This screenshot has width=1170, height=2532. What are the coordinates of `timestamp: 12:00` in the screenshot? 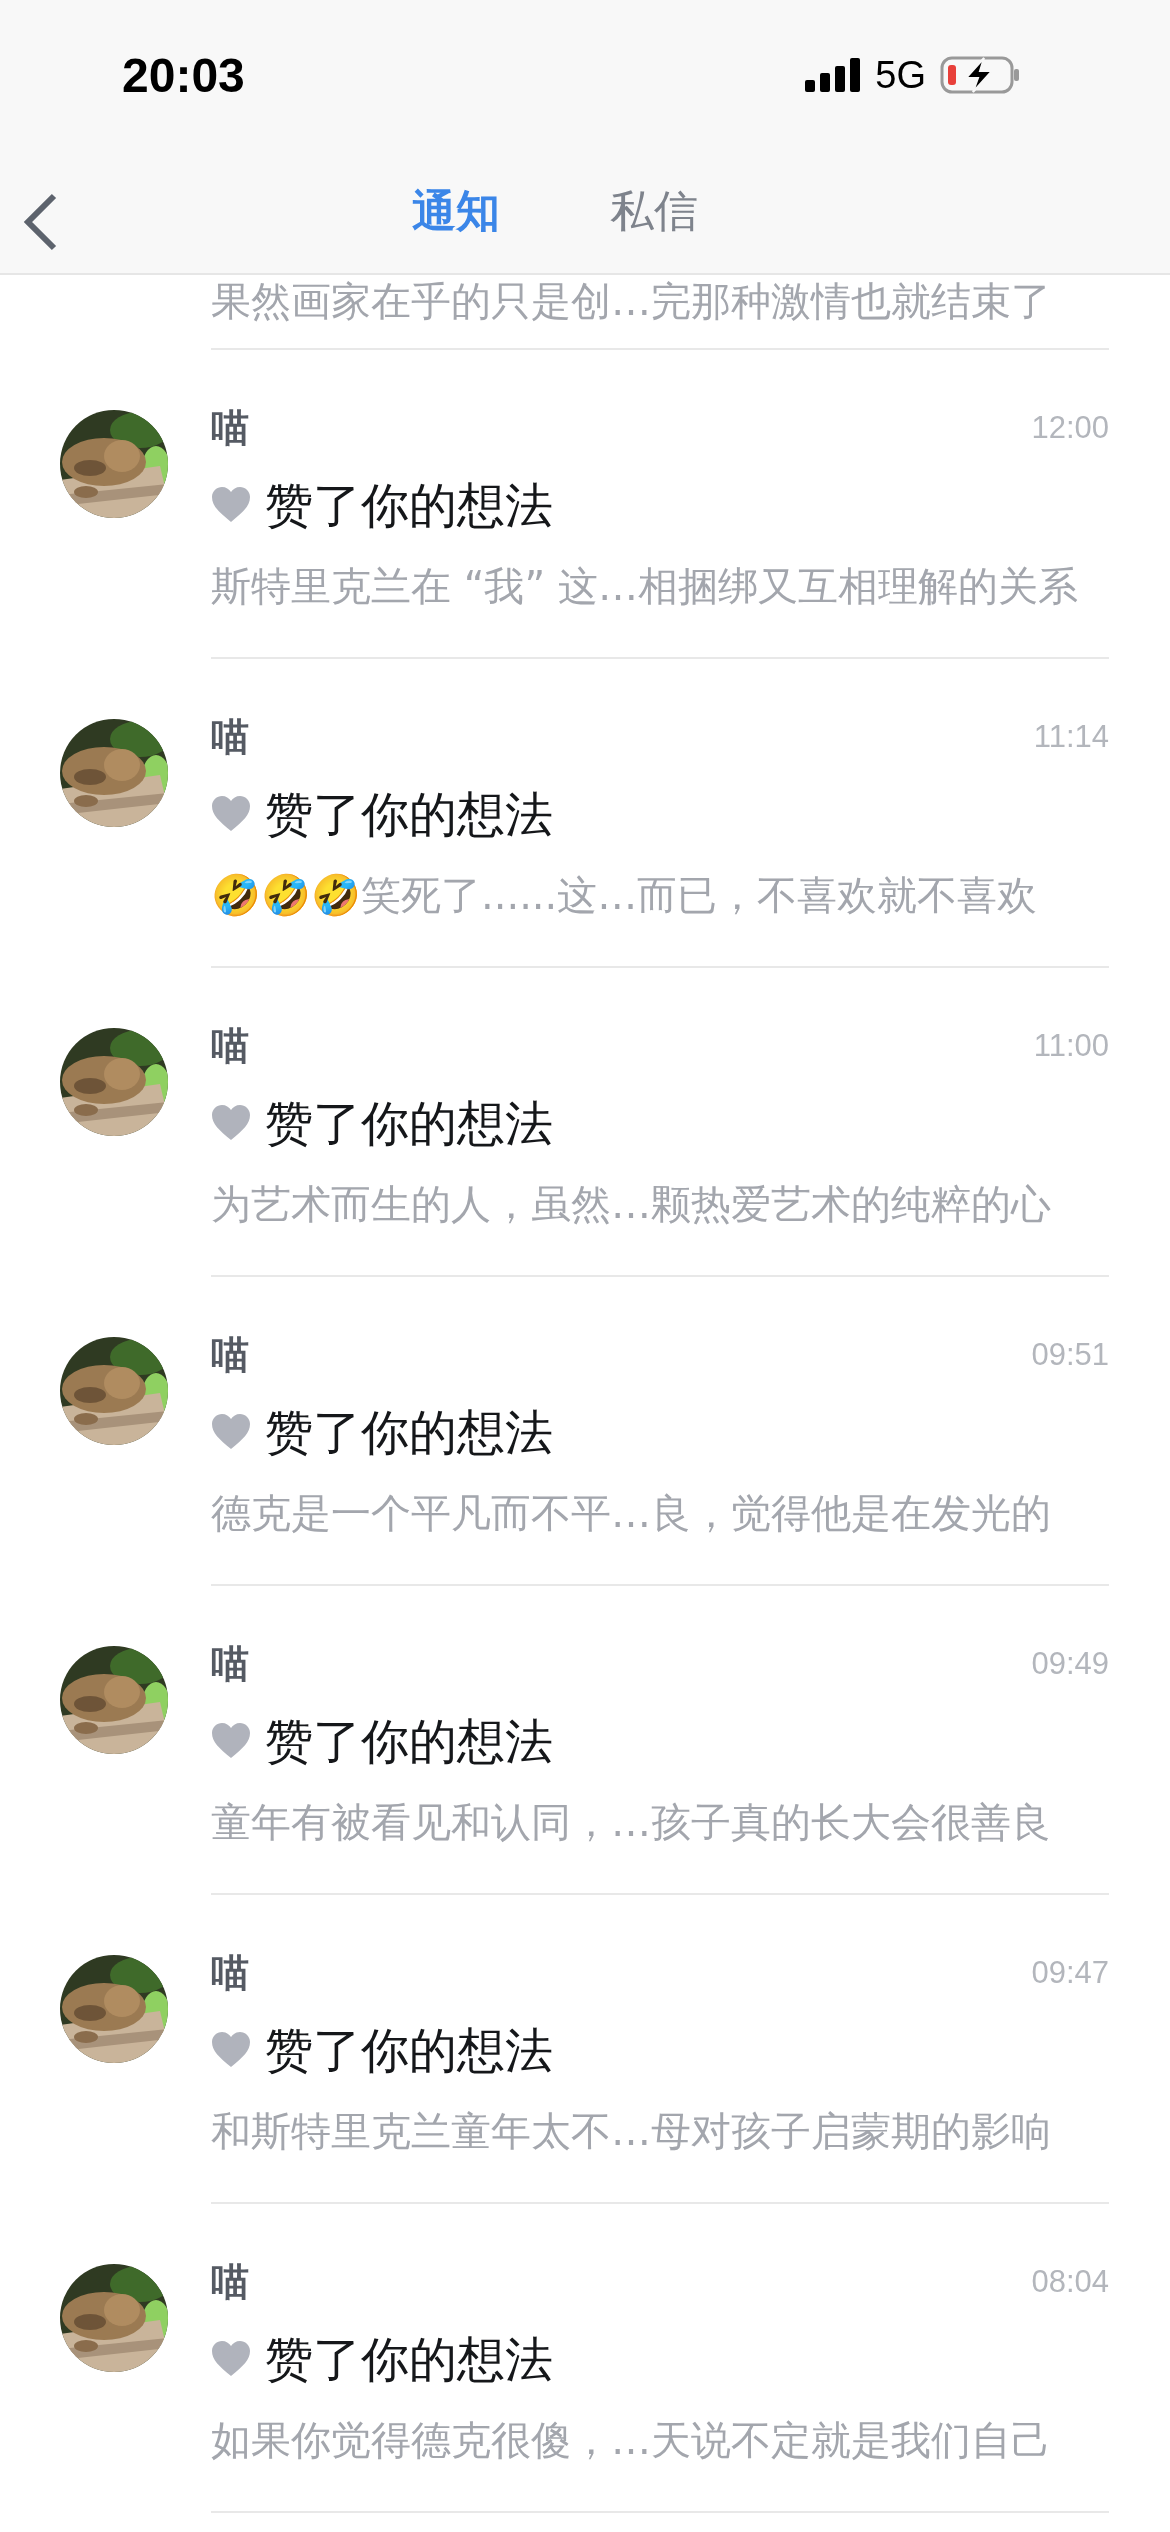 It's located at (1070, 428).